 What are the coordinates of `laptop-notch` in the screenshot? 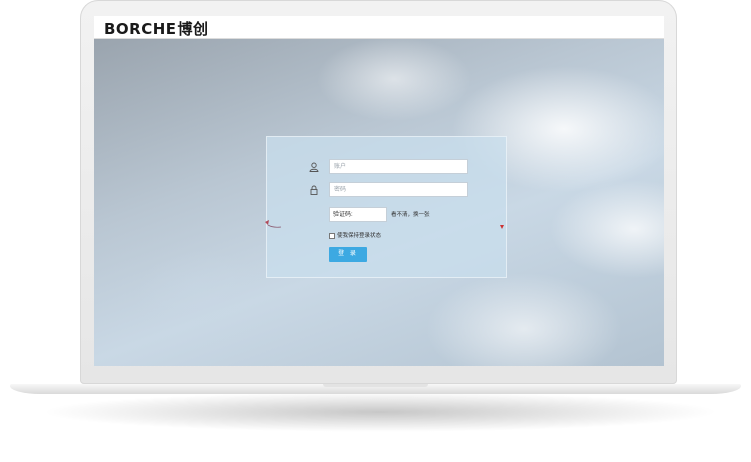 It's located at (375, 385).